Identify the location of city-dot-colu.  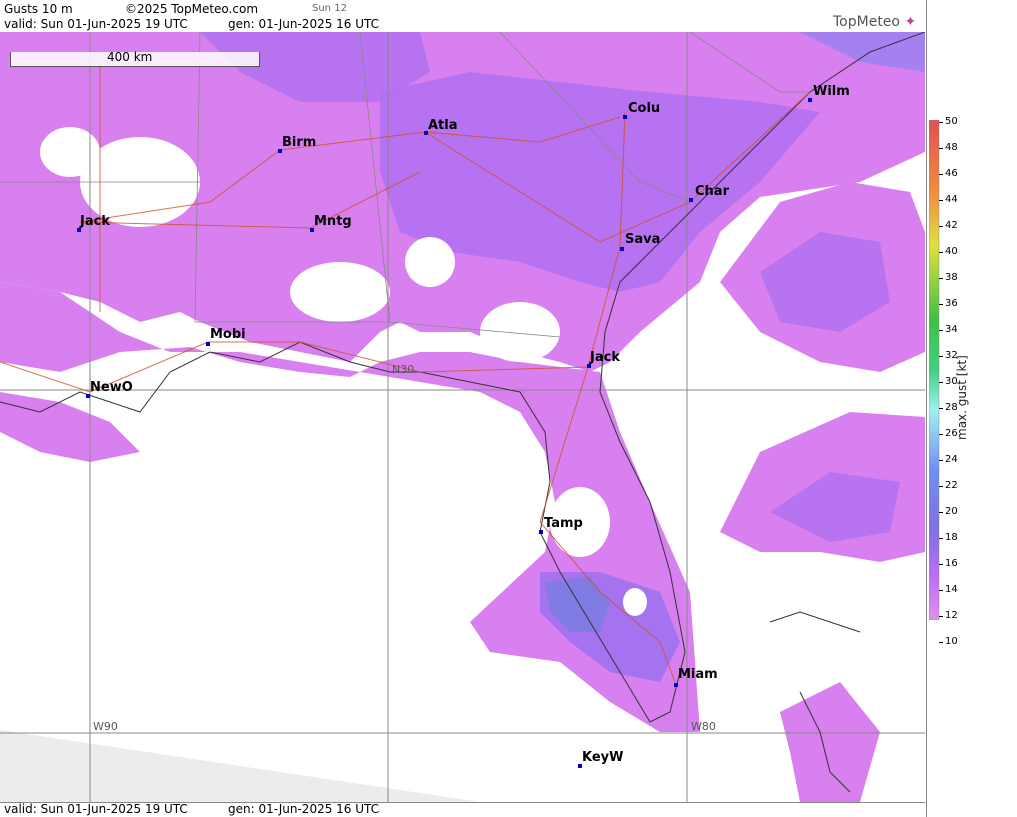
(625, 117).